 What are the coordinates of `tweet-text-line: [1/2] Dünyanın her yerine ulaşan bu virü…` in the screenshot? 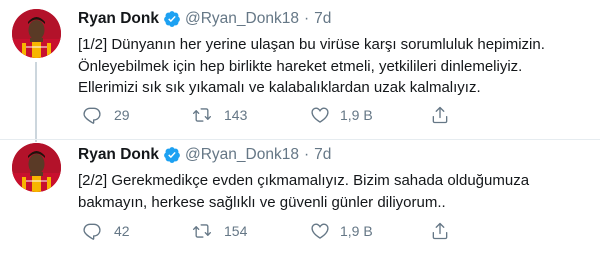 It's located at (311, 44).